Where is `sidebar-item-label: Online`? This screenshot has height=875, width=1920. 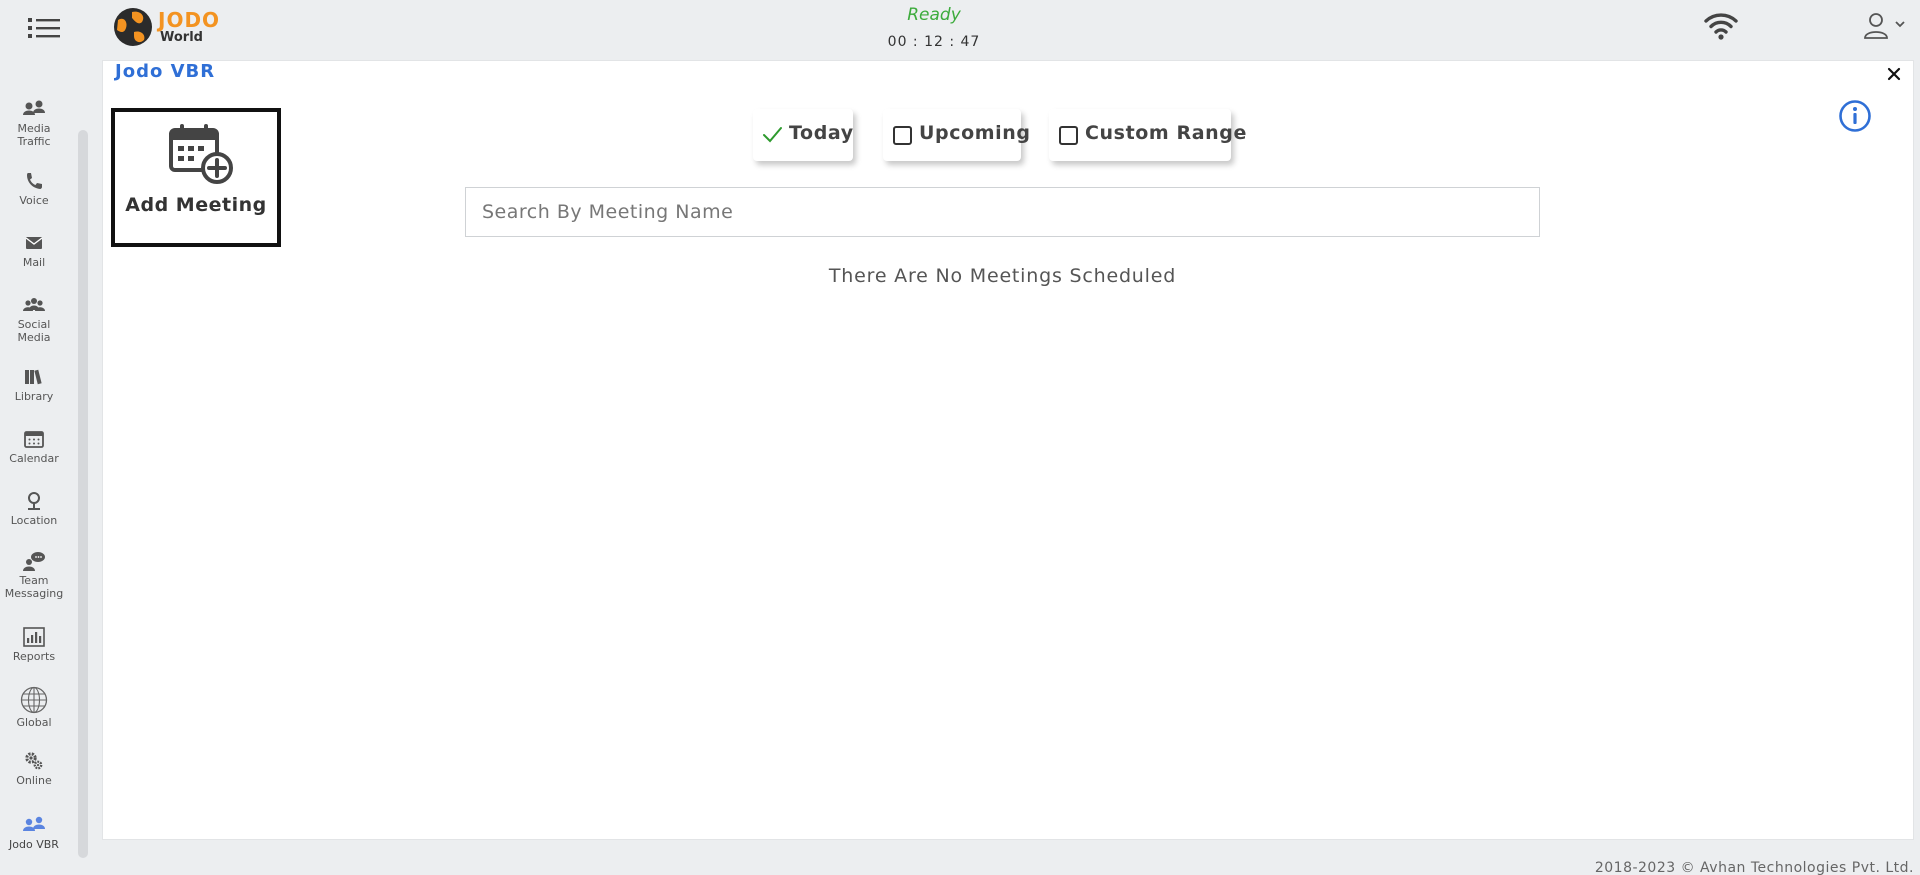 sidebar-item-label: Online is located at coordinates (34, 780).